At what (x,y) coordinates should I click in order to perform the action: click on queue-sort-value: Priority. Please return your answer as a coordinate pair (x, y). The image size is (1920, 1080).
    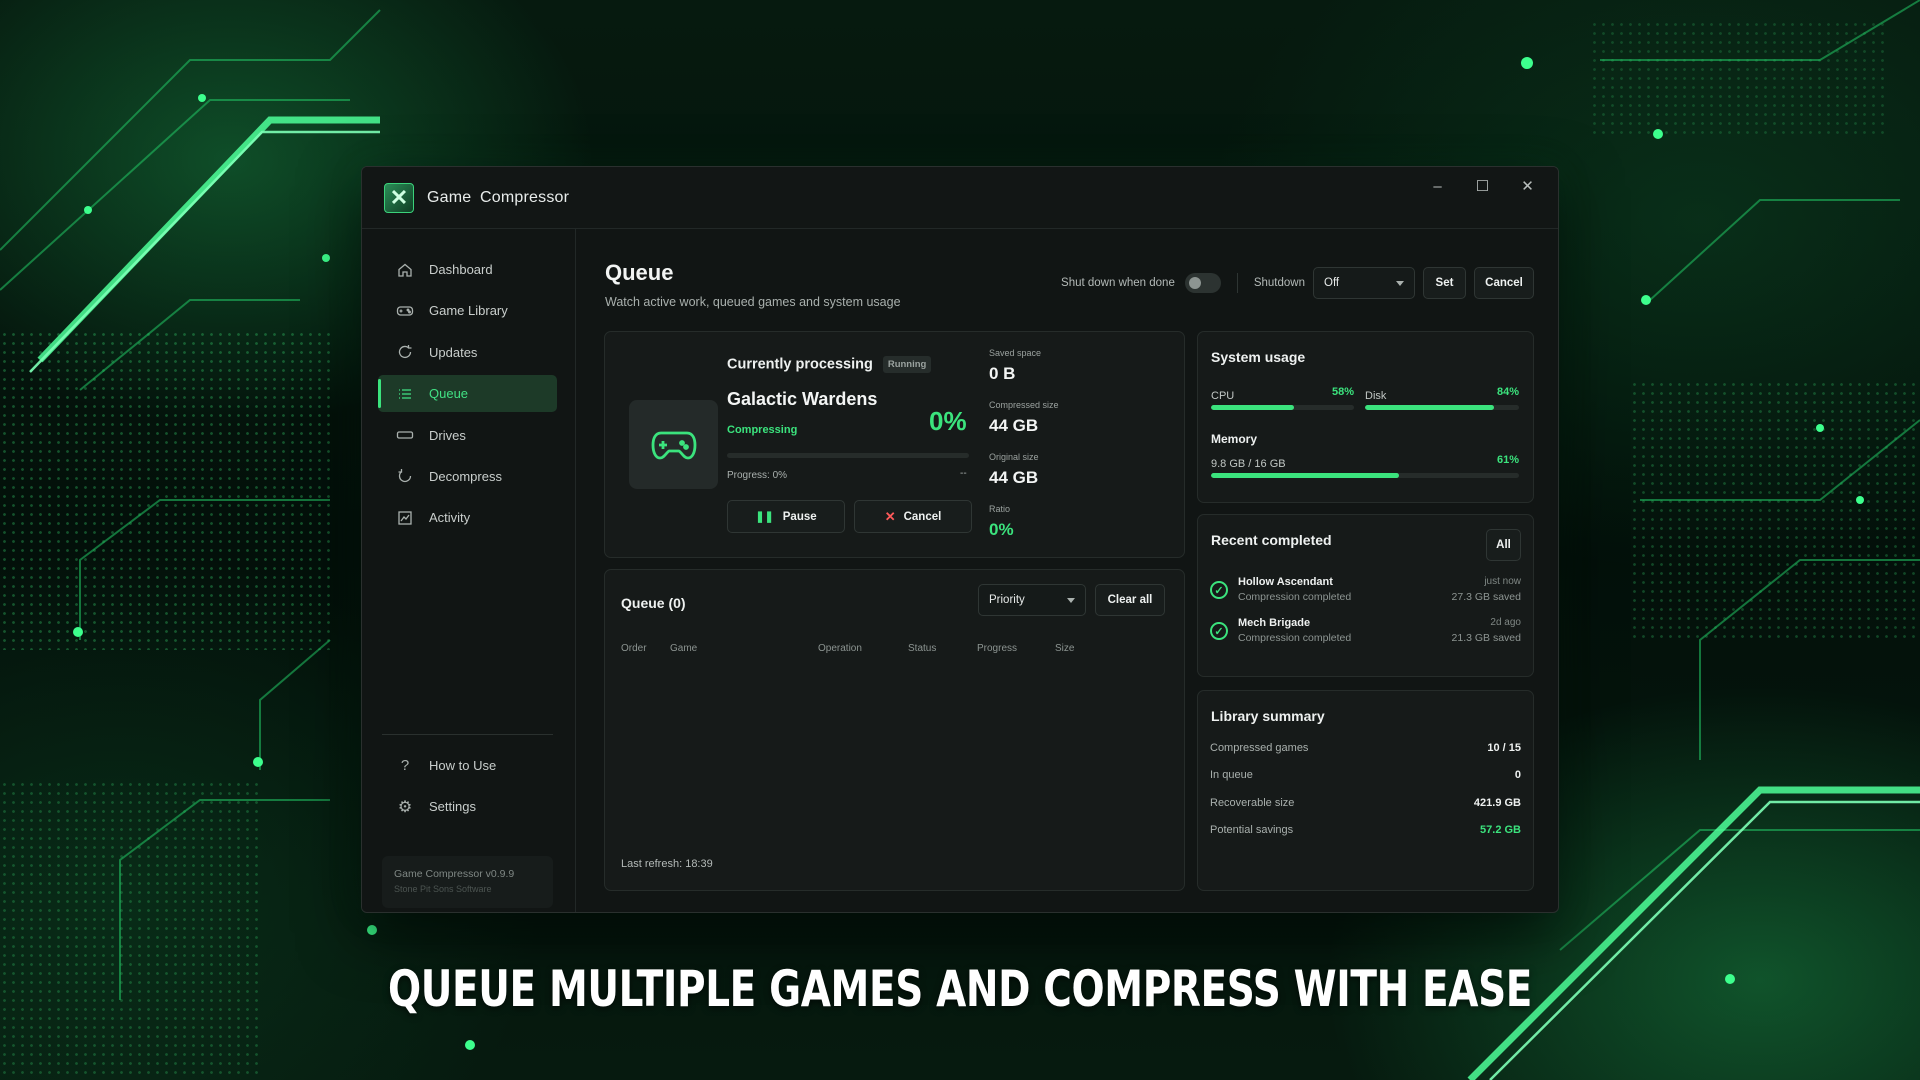
    Looking at the image, I should click on (1007, 600).